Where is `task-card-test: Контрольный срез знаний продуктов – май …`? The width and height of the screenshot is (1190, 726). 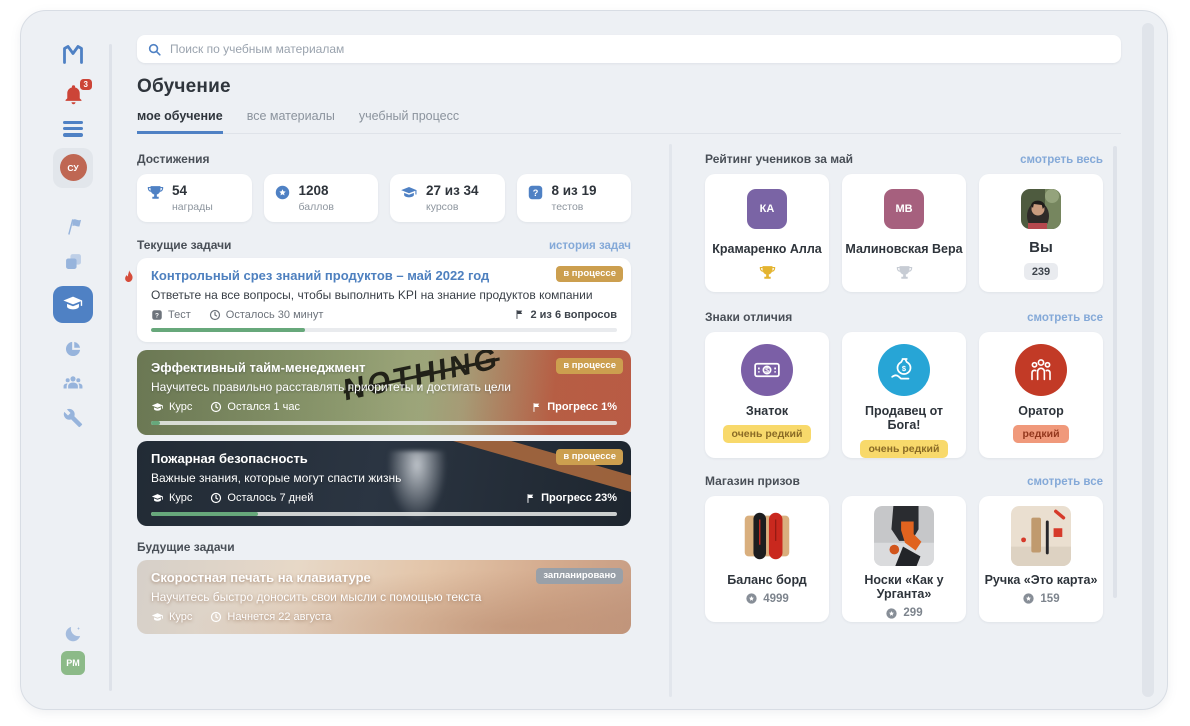
task-card-test: Контрольный срез знаний продуктов – май … is located at coordinates (378, 299).